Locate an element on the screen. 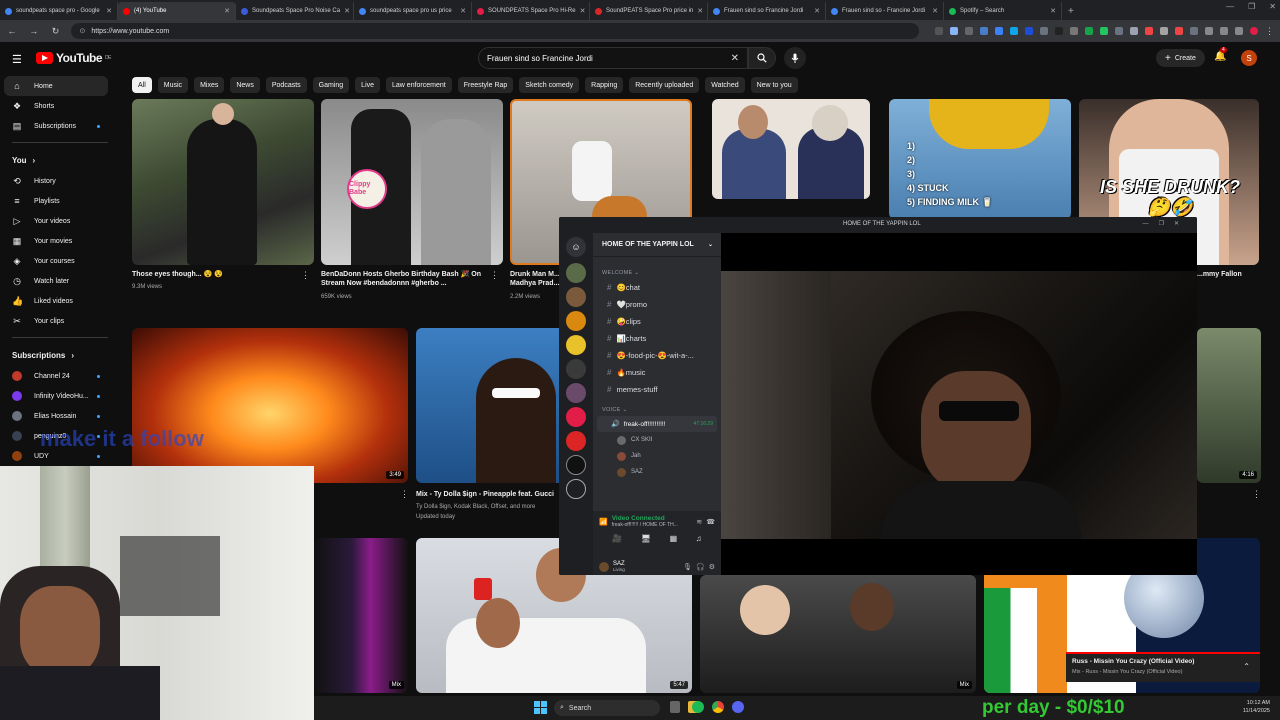 The width and height of the screenshot is (1280, 720). start-button is located at coordinates (540, 707).